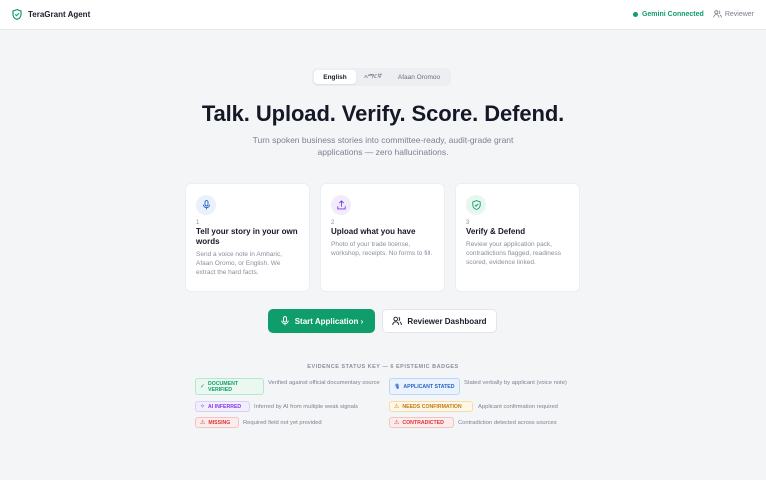 The image size is (766, 480). What do you see at coordinates (429, 386) in the screenshot?
I see `badge-label: APPLICANT STATED` at bounding box center [429, 386].